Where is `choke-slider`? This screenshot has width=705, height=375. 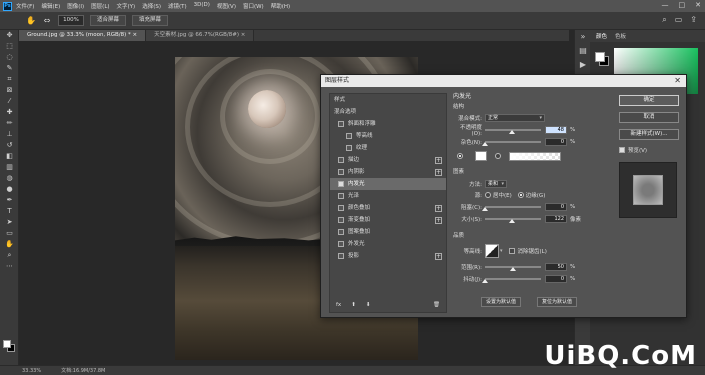
choke-slider is located at coordinates (511, 208).